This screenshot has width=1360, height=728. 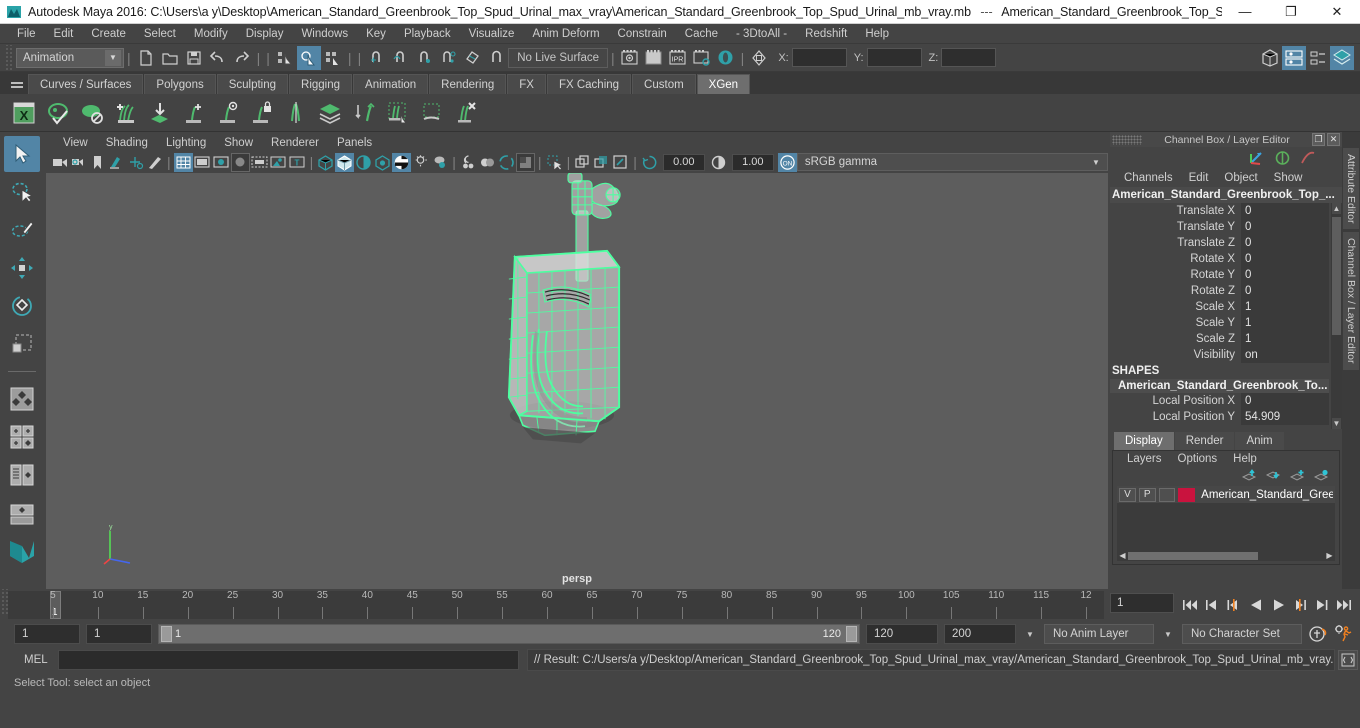 What do you see at coordinates (1273, 475) in the screenshot?
I see `move-layer-down-icon` at bounding box center [1273, 475].